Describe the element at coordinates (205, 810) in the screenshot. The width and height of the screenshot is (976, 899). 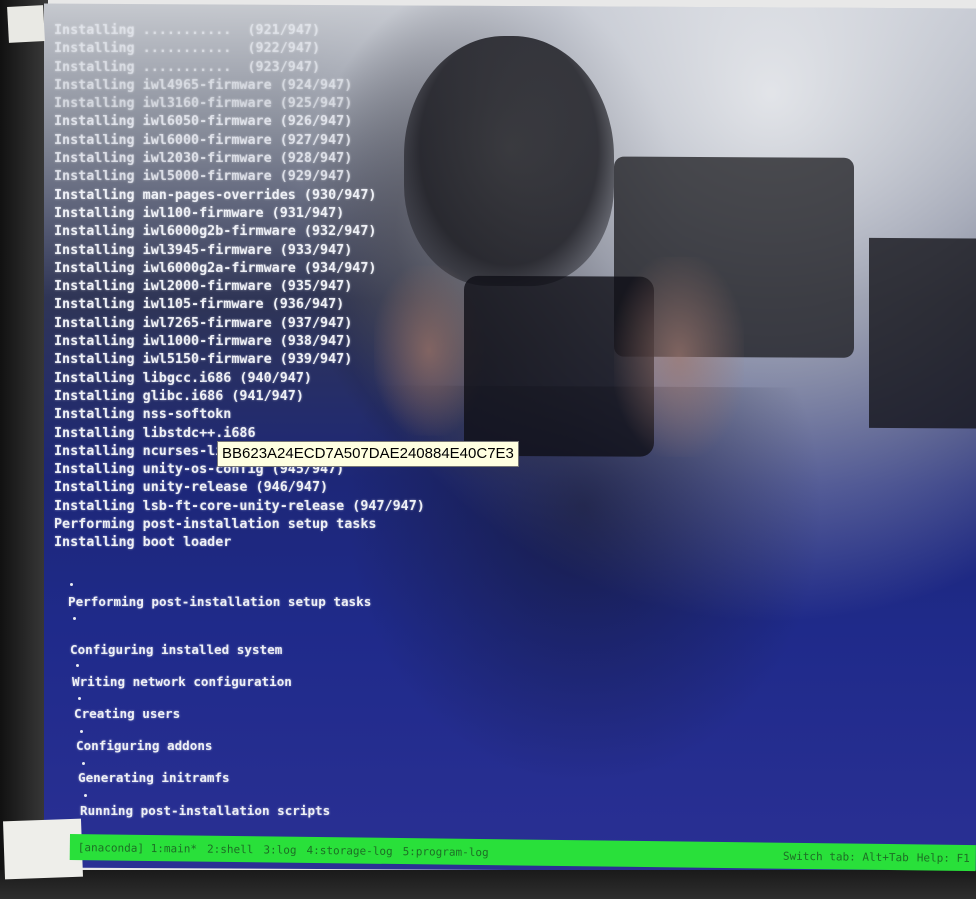
I see `post-step: Running post-installation scripts` at that location.